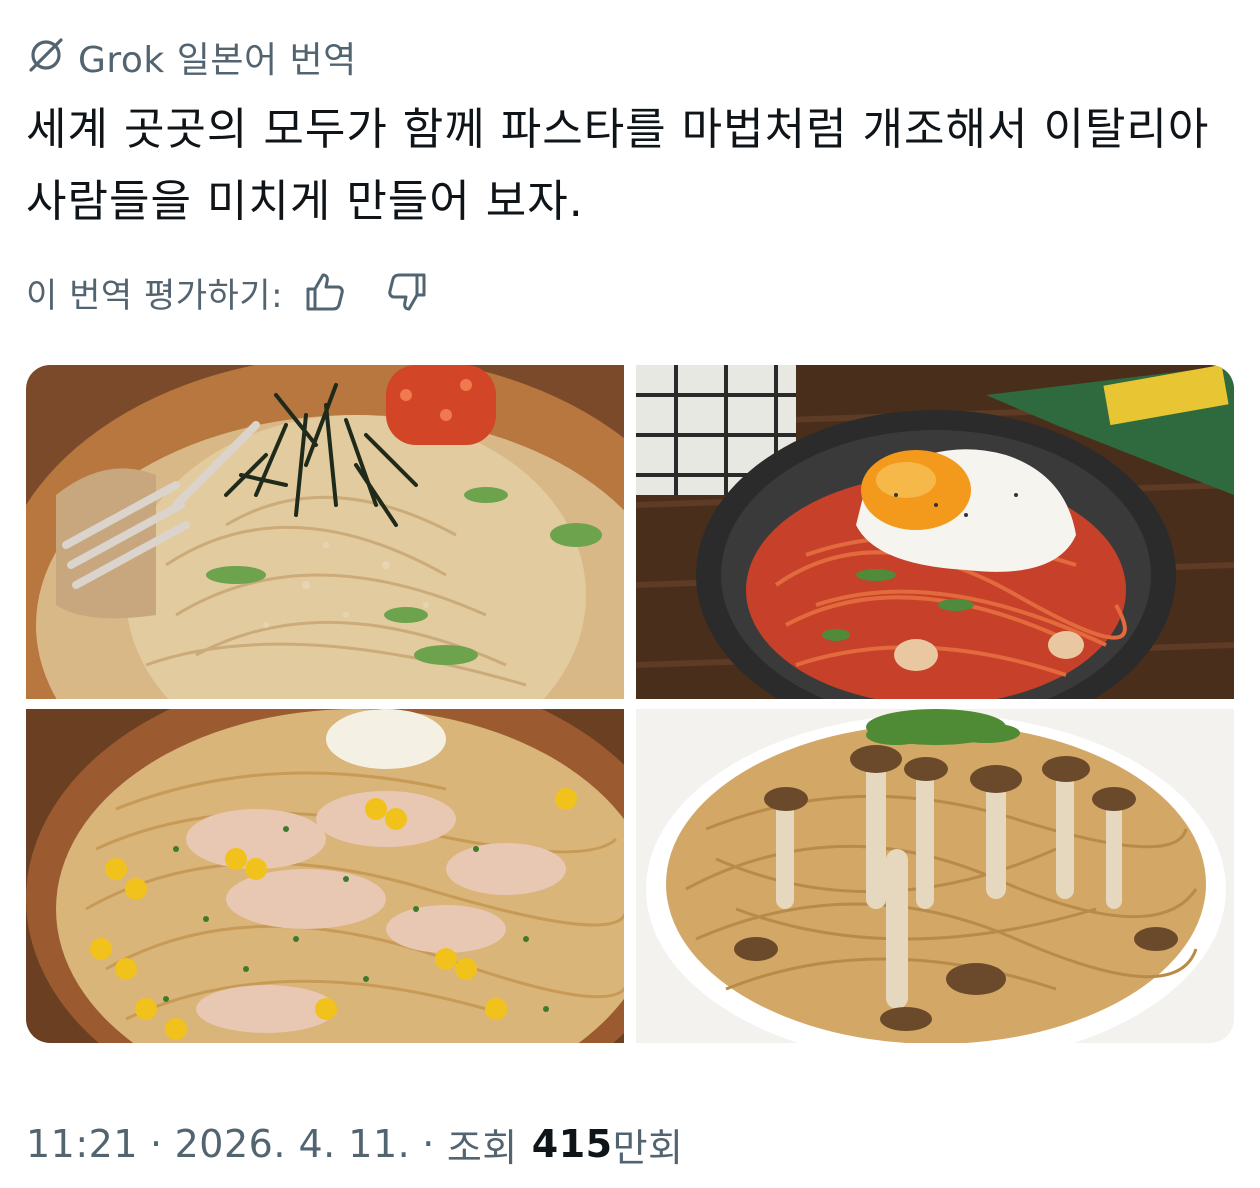 Image resolution: width=1260 pixels, height=1188 pixels. I want to click on translation-header: Grok 일본어 번역, so click(191, 57).